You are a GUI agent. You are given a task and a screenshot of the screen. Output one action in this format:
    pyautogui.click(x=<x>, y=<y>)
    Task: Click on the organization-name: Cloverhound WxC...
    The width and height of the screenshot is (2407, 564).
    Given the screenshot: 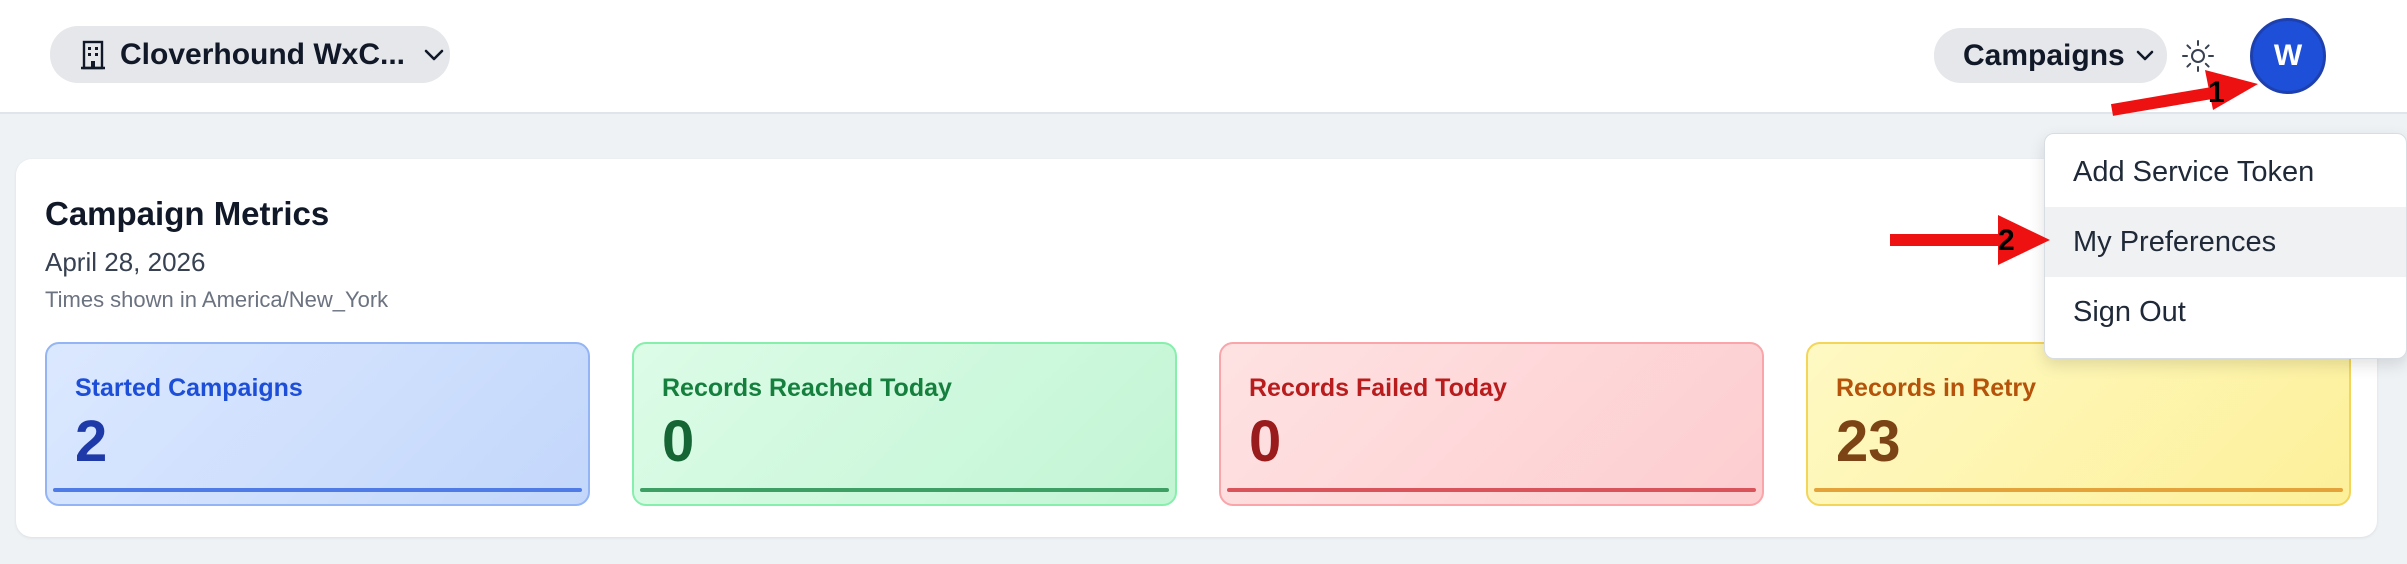 What is the action you would take?
    pyautogui.click(x=262, y=54)
    